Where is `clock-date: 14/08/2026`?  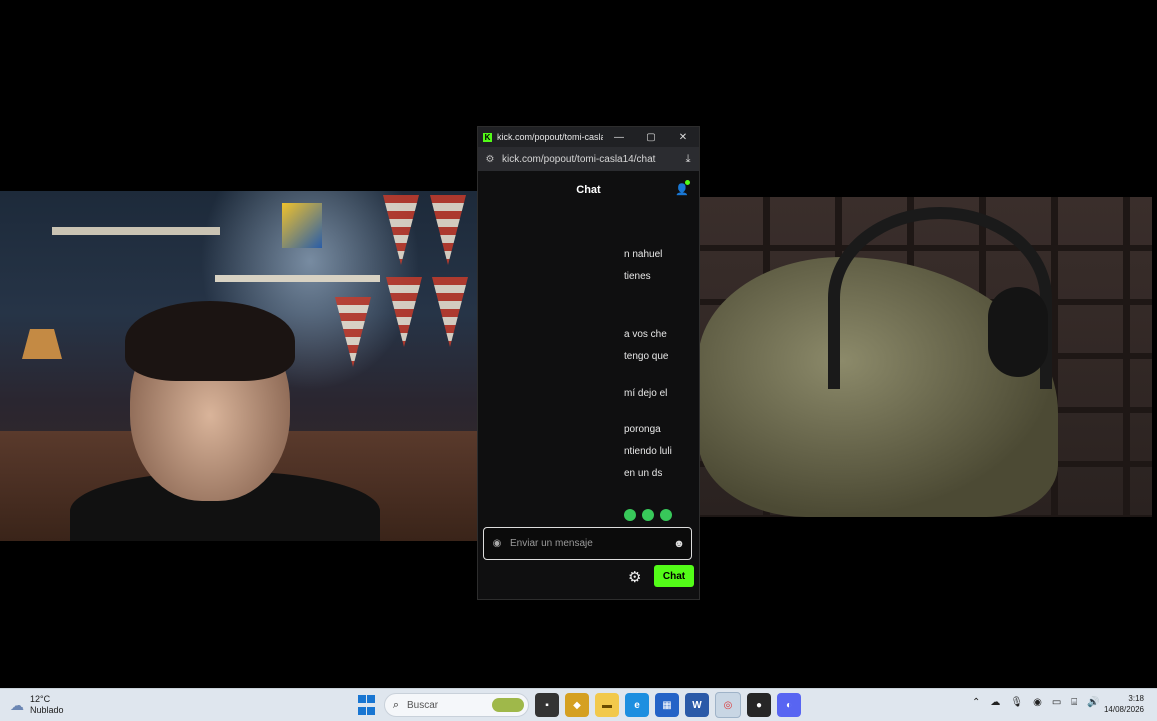
clock-date: 14/08/2026 is located at coordinates (1123, 709).